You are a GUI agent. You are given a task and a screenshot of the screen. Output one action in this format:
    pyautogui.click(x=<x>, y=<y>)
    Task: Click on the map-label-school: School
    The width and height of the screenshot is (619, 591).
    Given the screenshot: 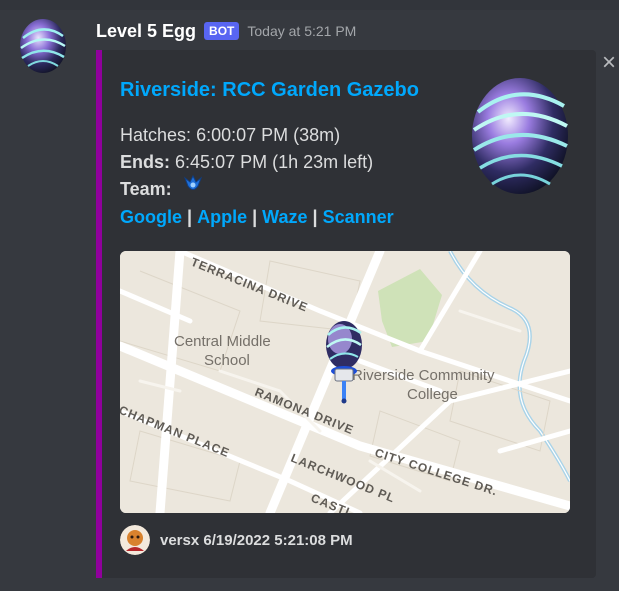 What is the action you would take?
    pyautogui.click(x=227, y=360)
    